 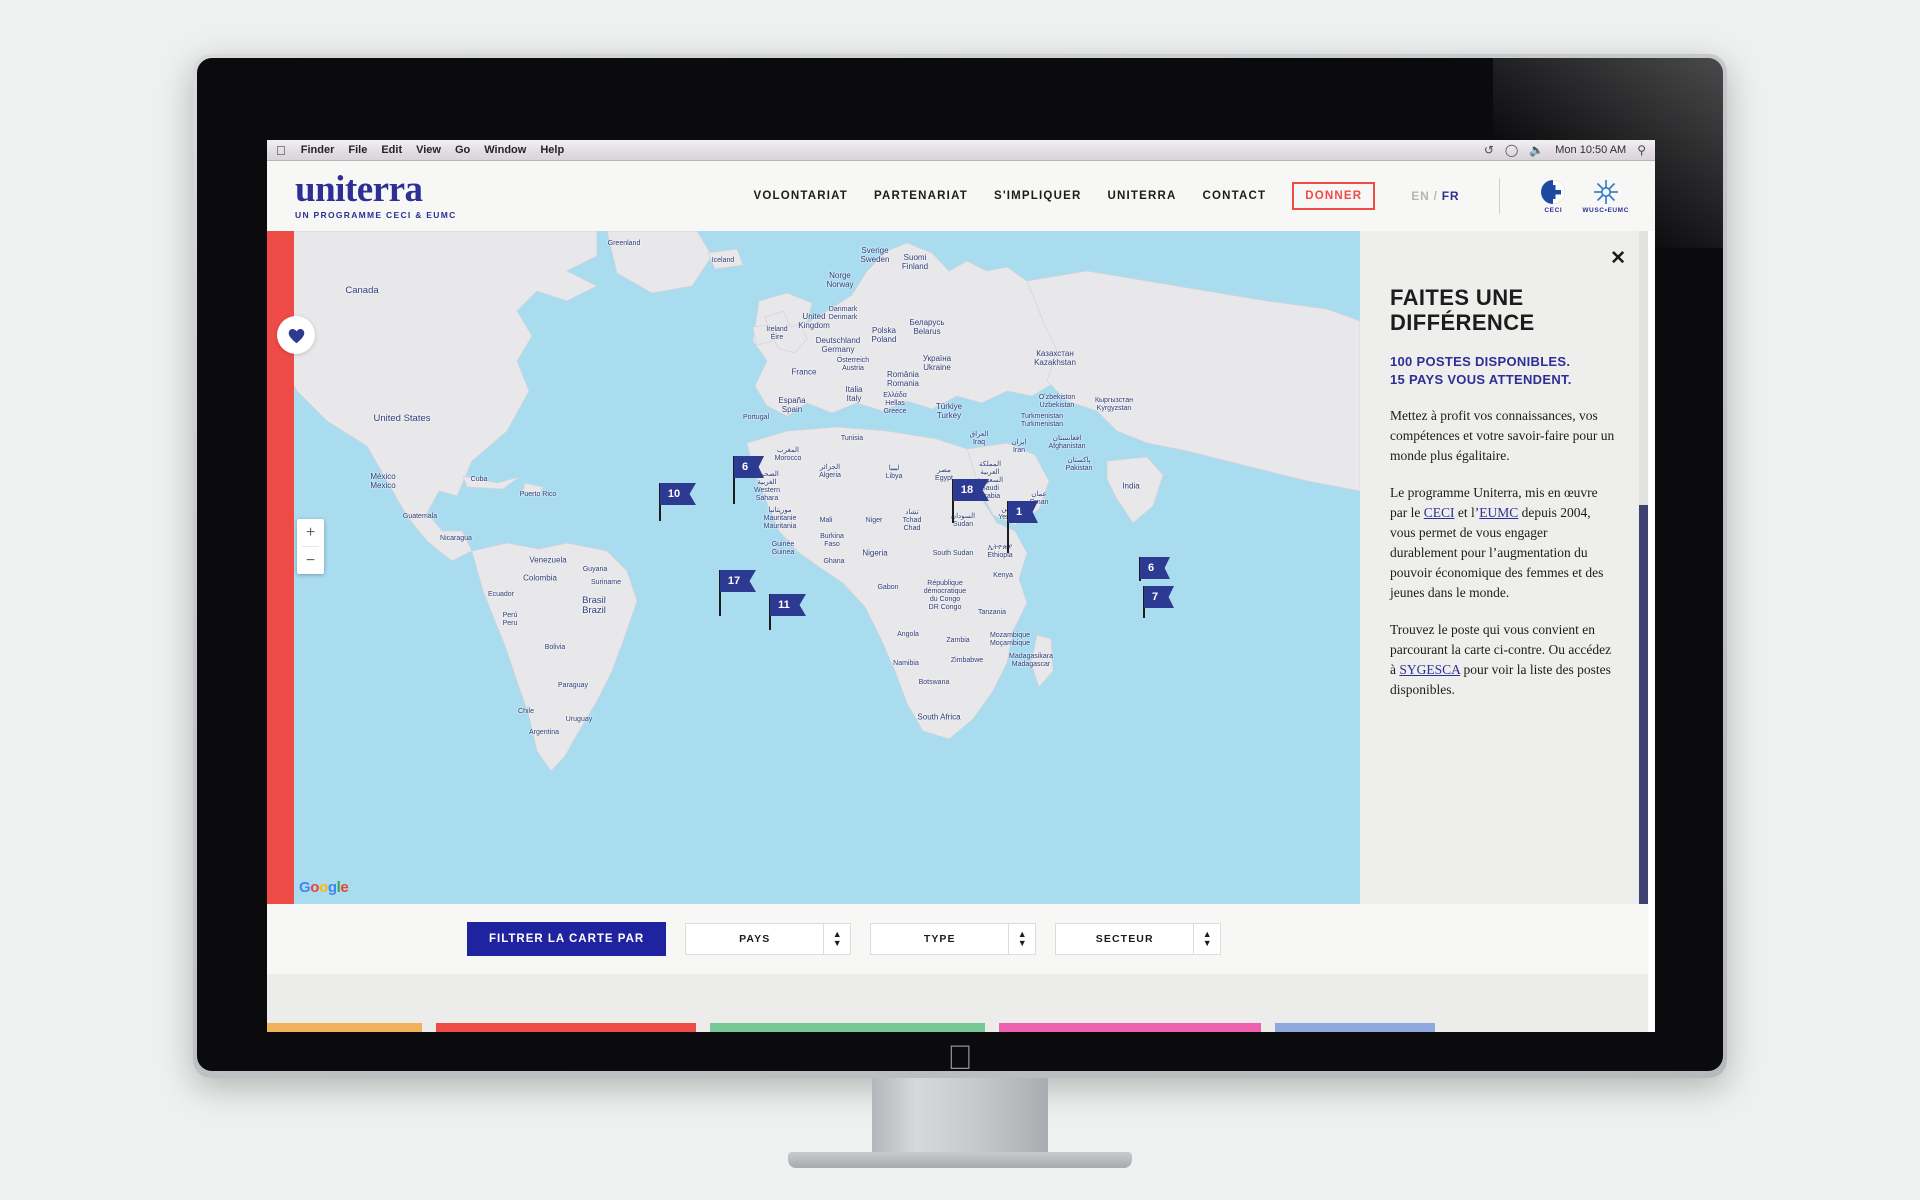 What do you see at coordinates (960, 1117) in the screenshot?
I see `monitor-stand-neck` at bounding box center [960, 1117].